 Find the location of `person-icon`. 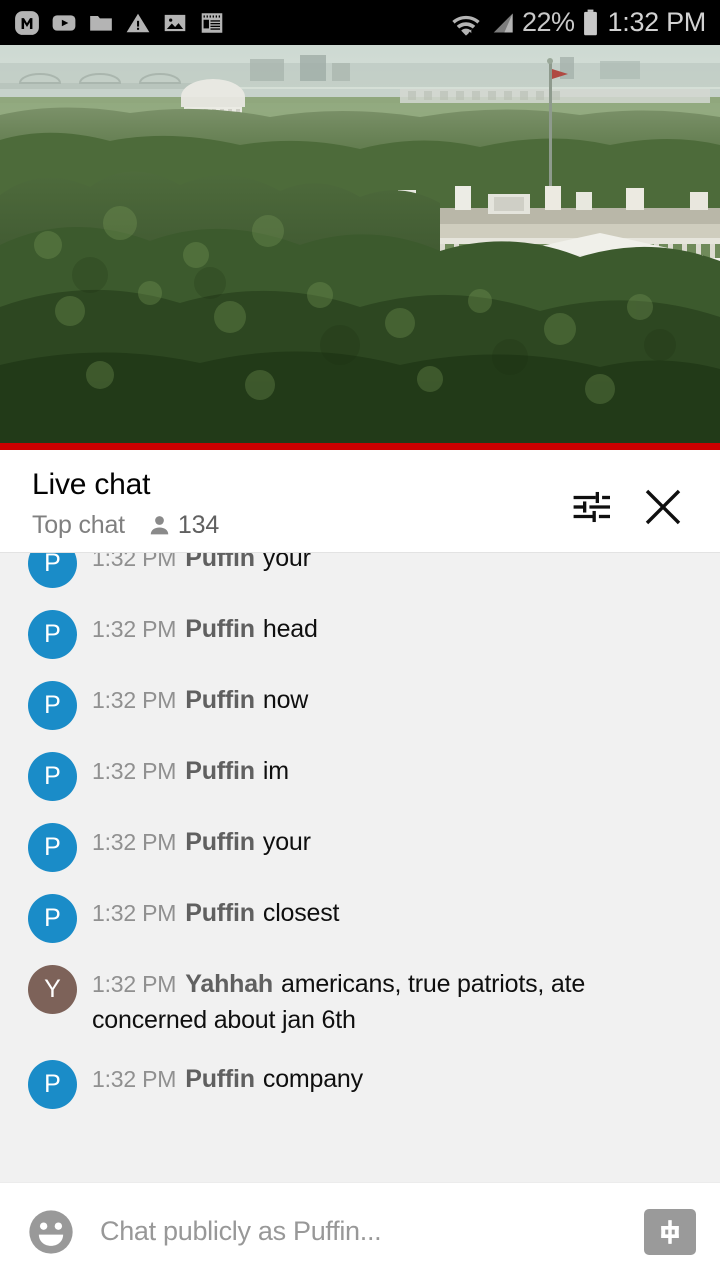

person-icon is located at coordinates (159, 524).